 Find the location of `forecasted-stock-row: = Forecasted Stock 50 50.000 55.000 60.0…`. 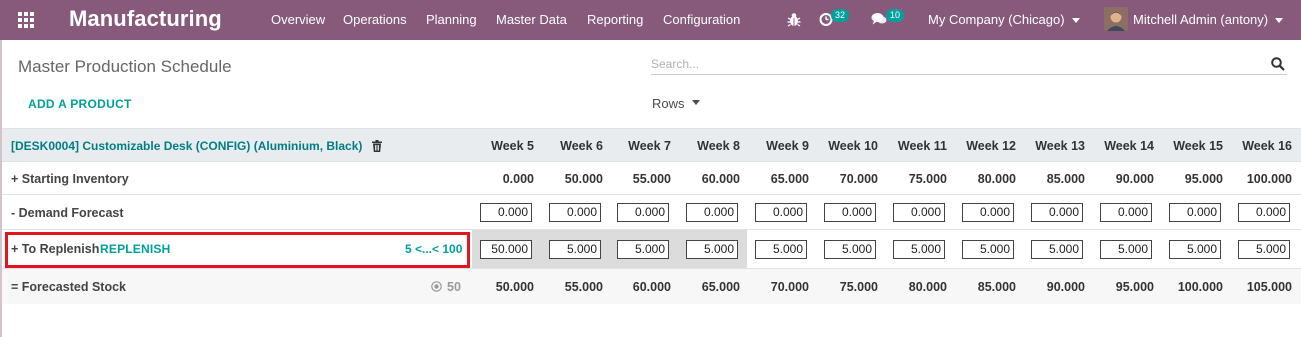

forecasted-stock-row: = Forecasted Stock 50 50.000 55.000 60.0… is located at coordinates (651, 286).